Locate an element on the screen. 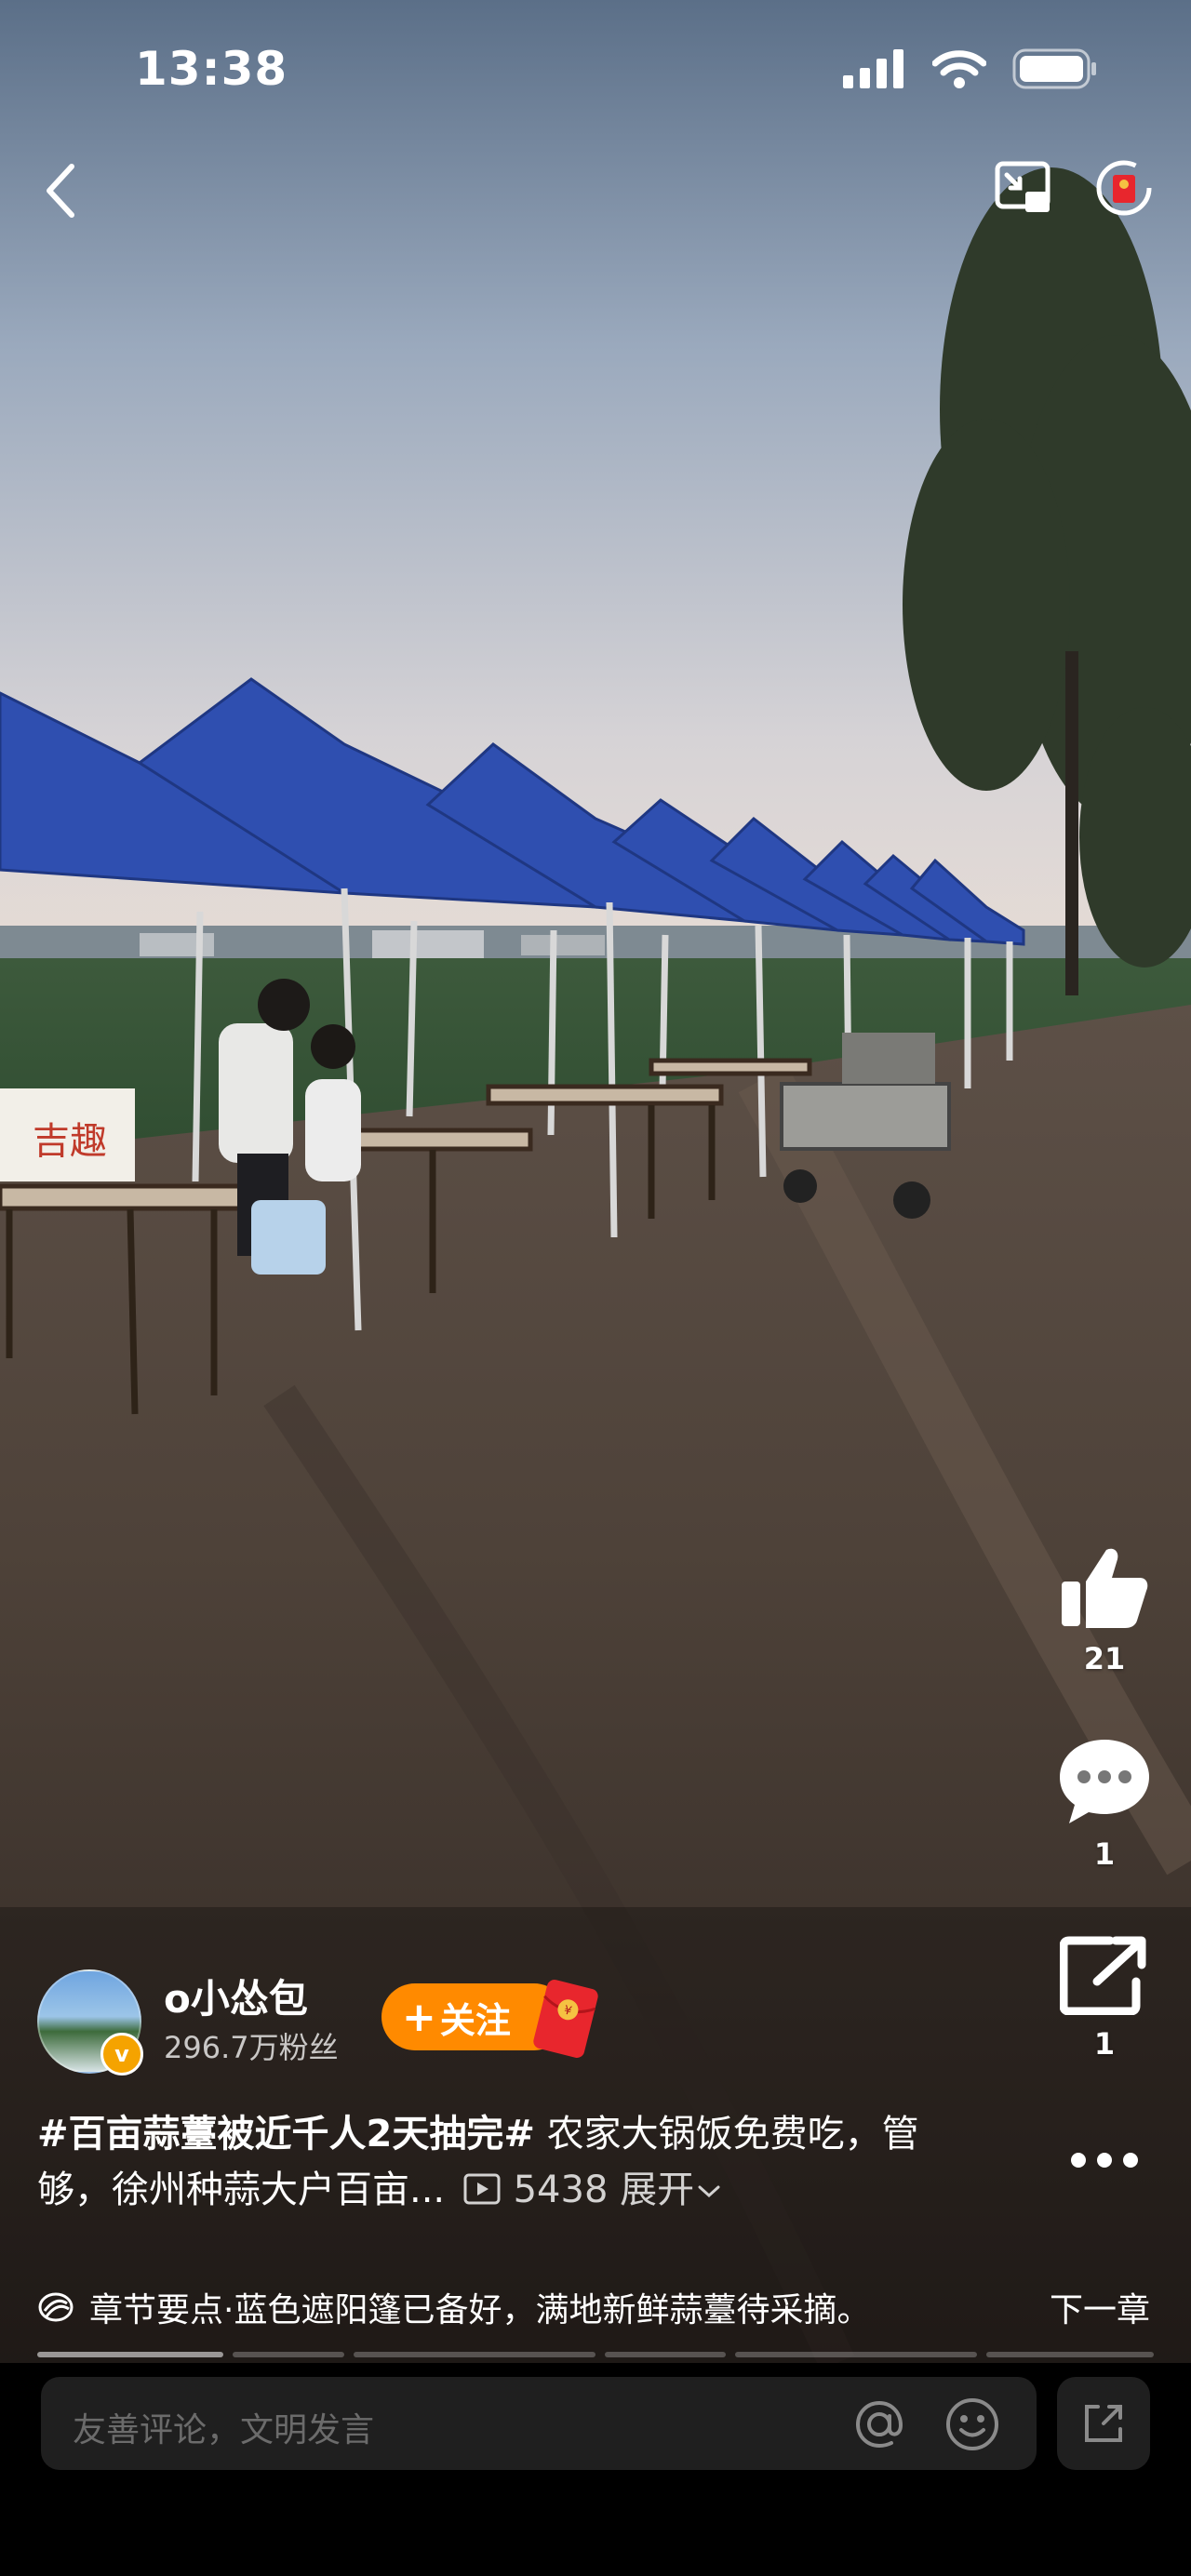  emoji-button is located at coordinates (972, 2426).